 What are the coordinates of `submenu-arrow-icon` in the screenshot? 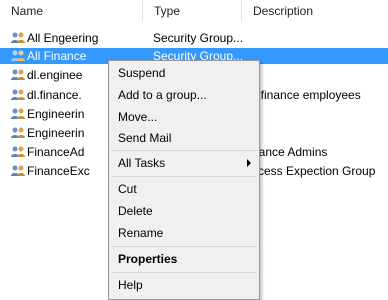 It's located at (249, 163).